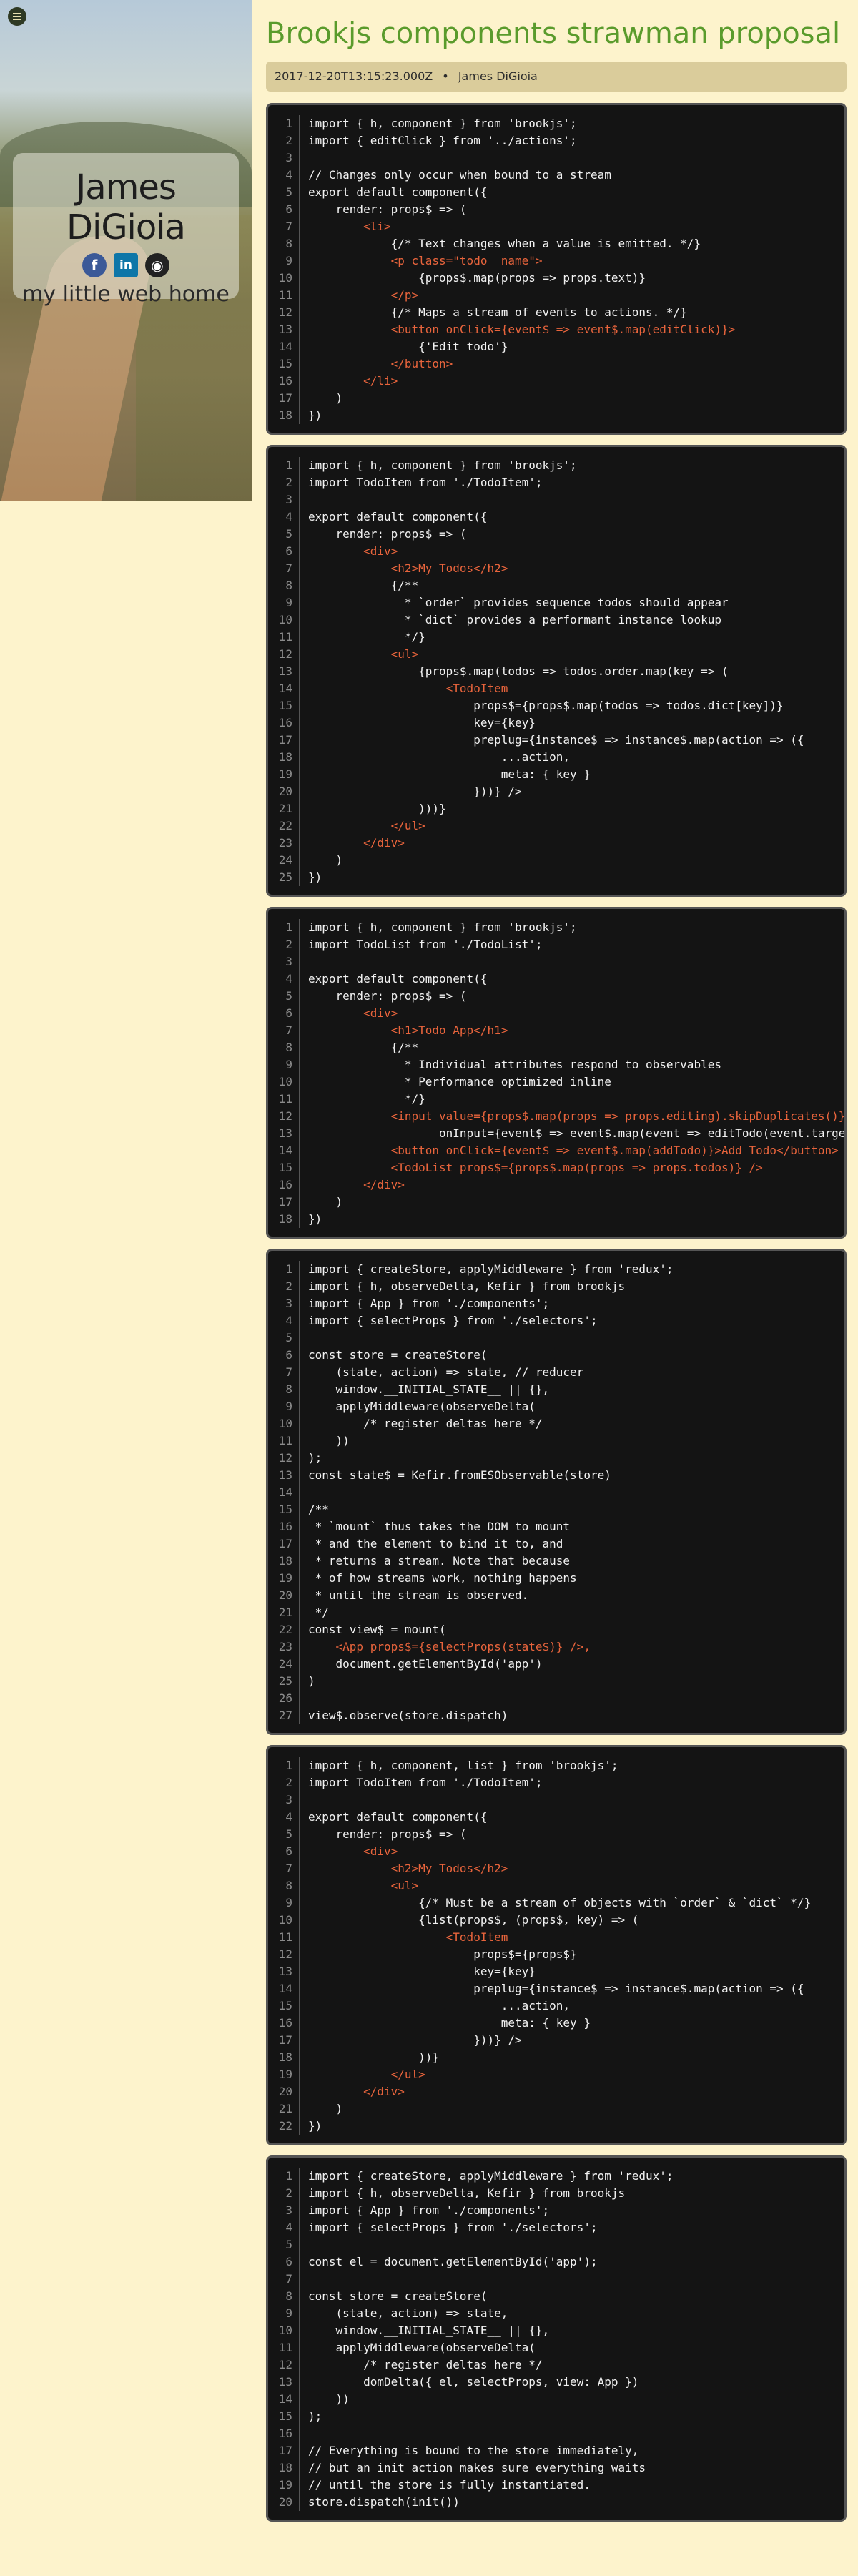  I want to click on line-number: 6, so click(288, 1851).